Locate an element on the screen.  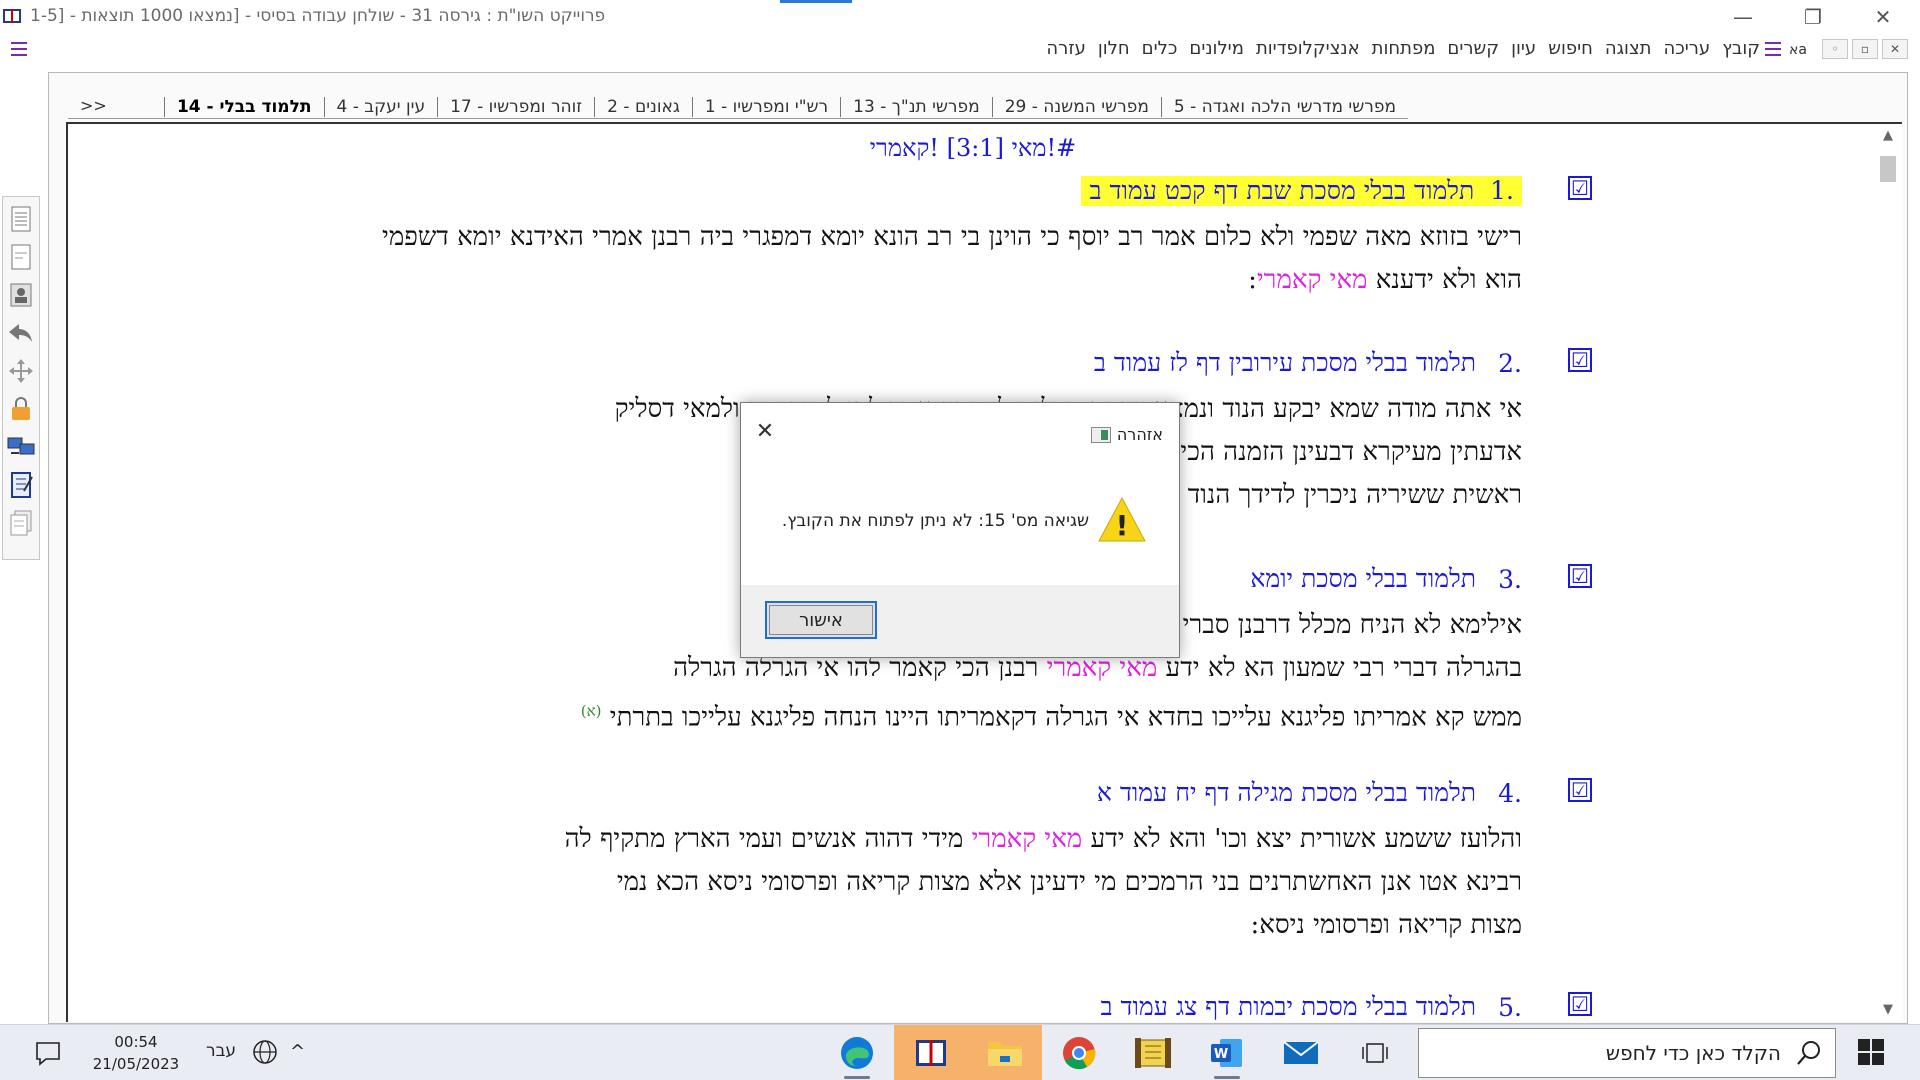
torah-app-icon is located at coordinates (1153, 1052).